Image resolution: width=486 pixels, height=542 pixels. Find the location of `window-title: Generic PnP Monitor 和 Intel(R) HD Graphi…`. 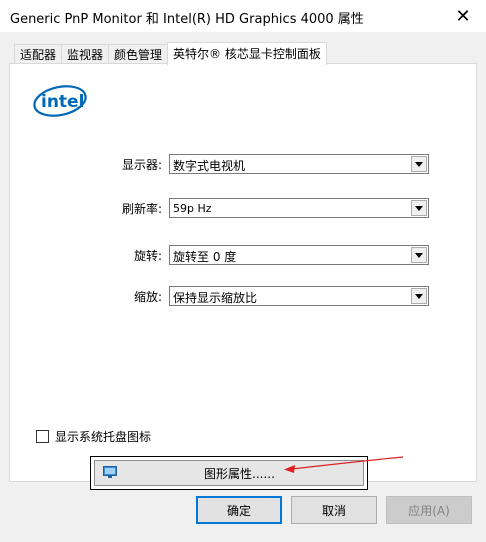

window-title: Generic PnP Monitor 和 Intel(R) HD Graphi… is located at coordinates (187, 19).